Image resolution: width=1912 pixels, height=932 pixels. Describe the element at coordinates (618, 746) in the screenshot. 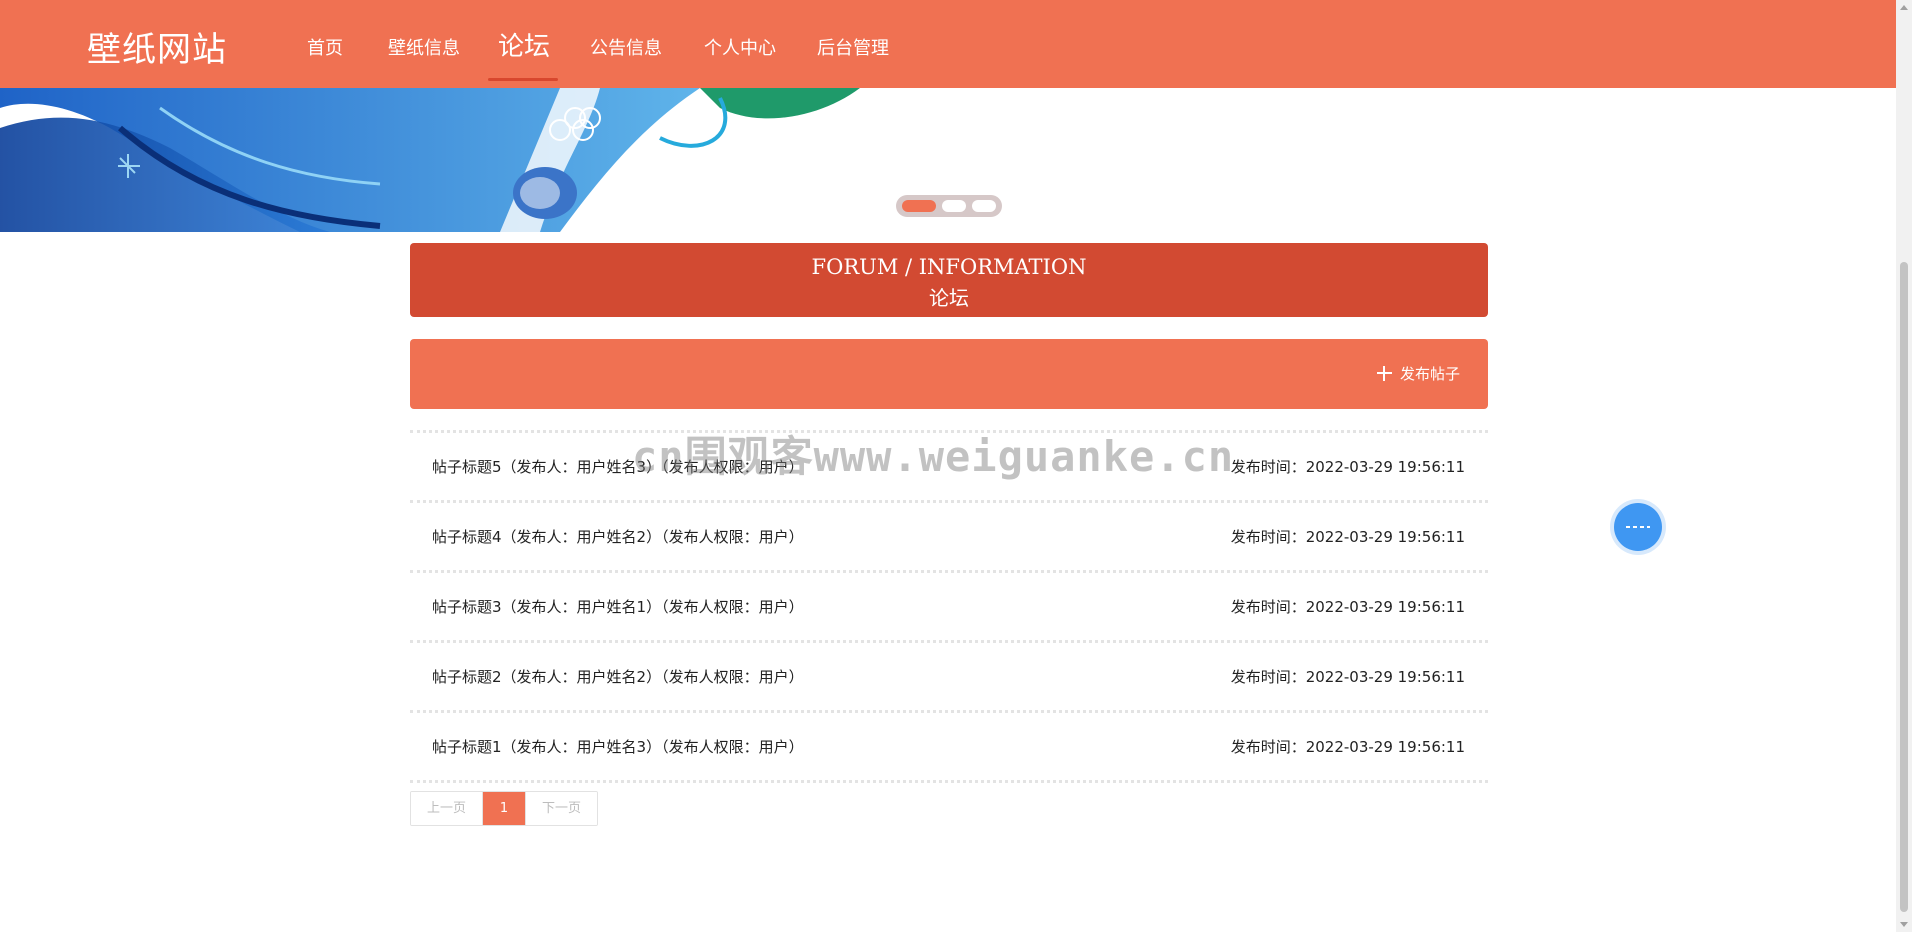

I see `post-title: 帖子标题1（发布人：用户姓名3）（发布人权限：用户）` at that location.